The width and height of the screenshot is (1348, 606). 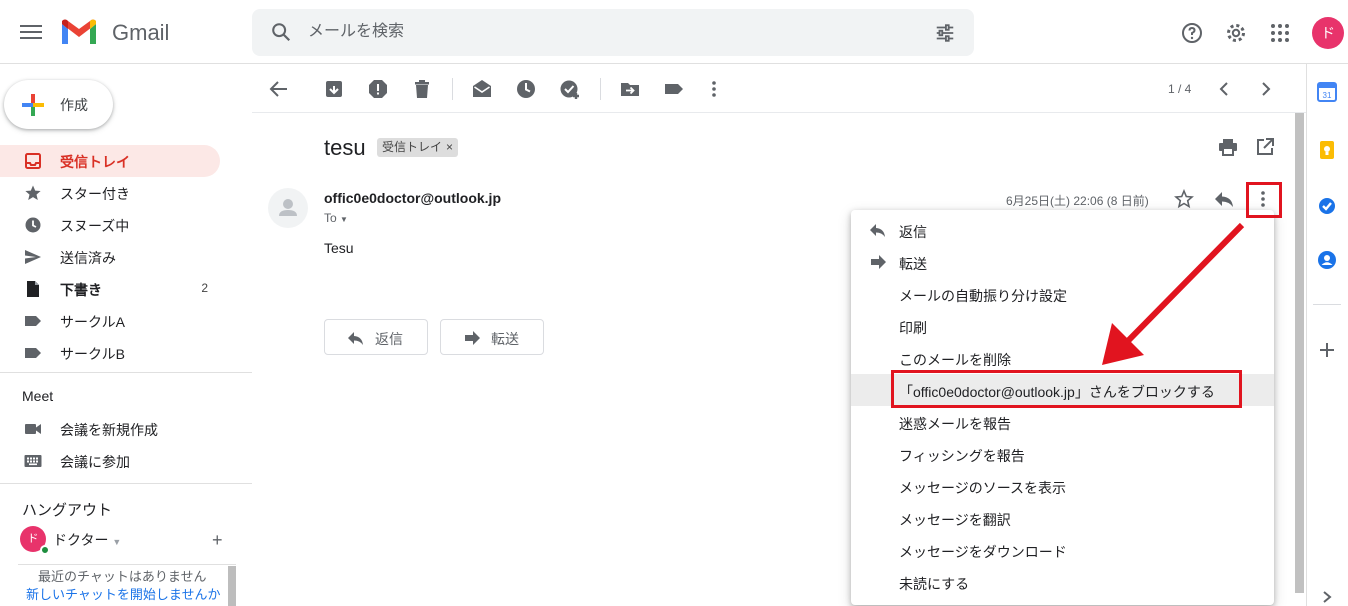 I want to click on highlight-more-options-box, so click(x=1264, y=200).